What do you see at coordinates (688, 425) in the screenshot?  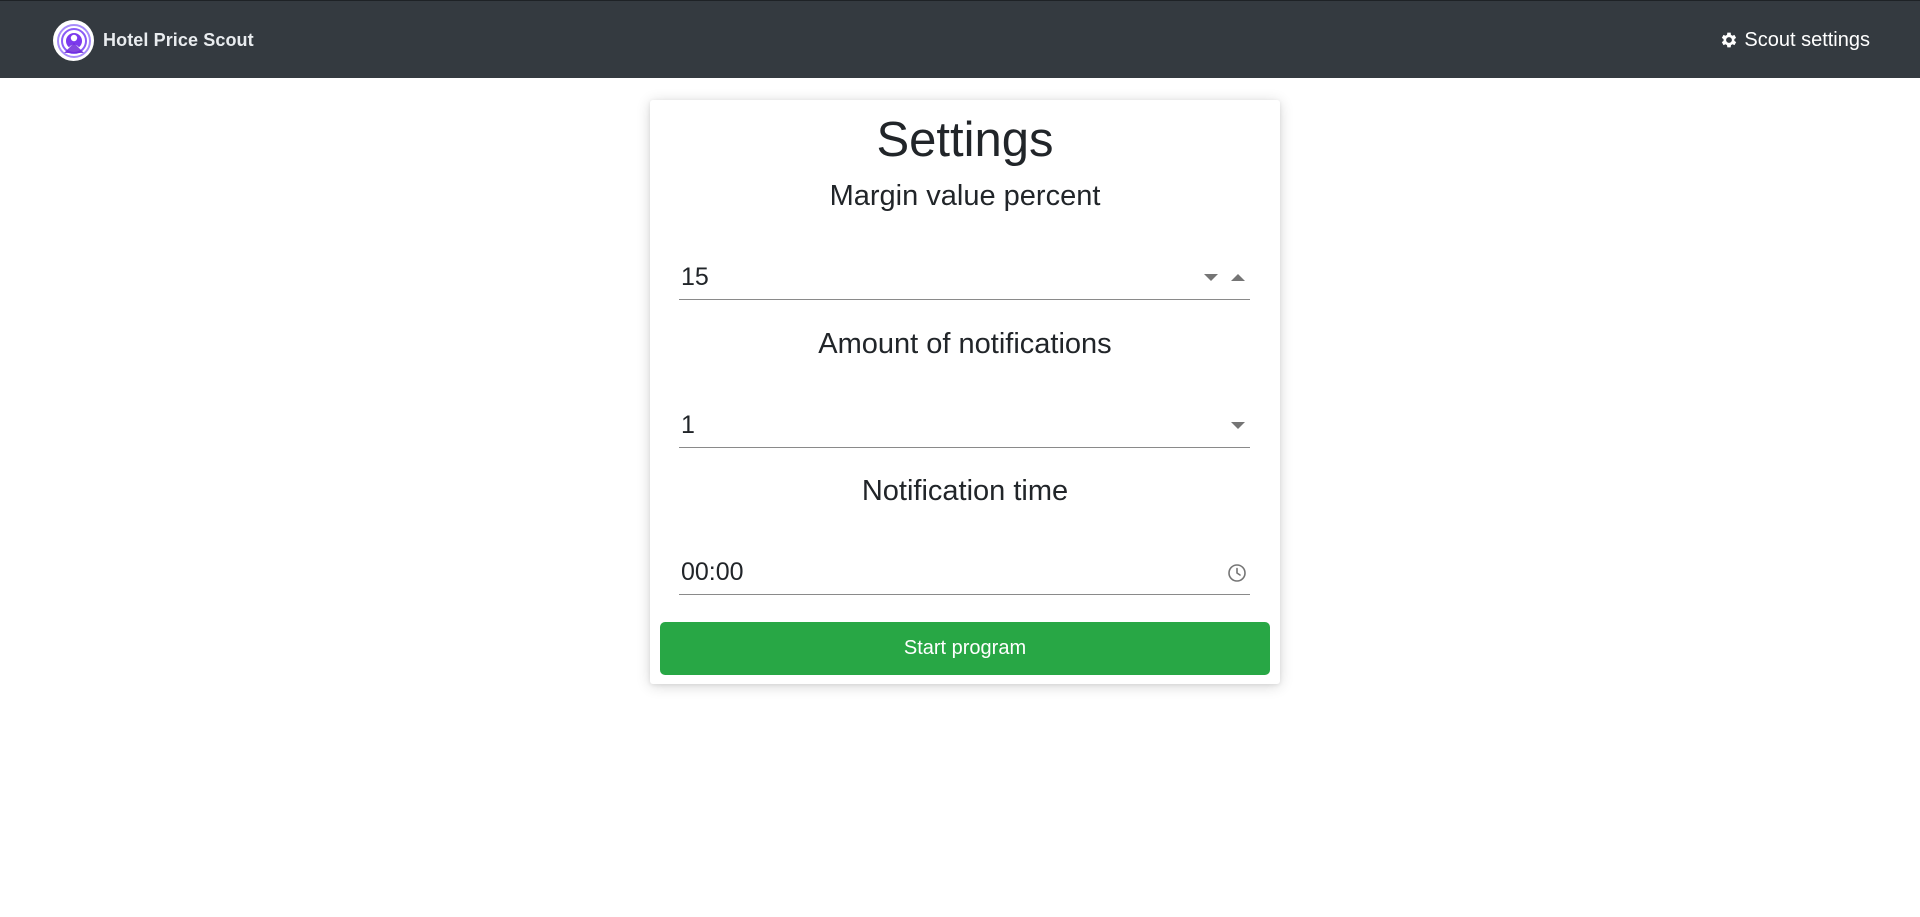 I see `notifications-value: 1` at bounding box center [688, 425].